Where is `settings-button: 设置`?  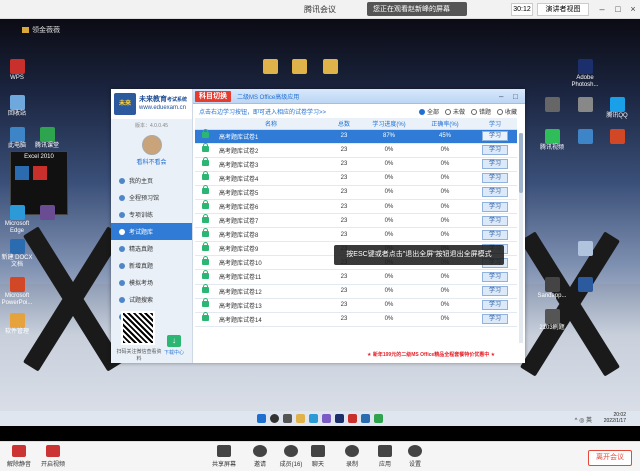
settings-button: 设置 is located at coordinates (415, 456).